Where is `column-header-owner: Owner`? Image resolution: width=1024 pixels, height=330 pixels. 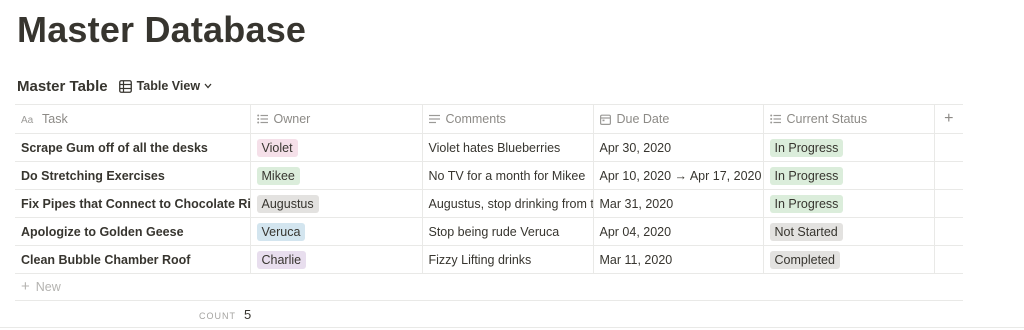
column-header-owner: Owner is located at coordinates (336, 119).